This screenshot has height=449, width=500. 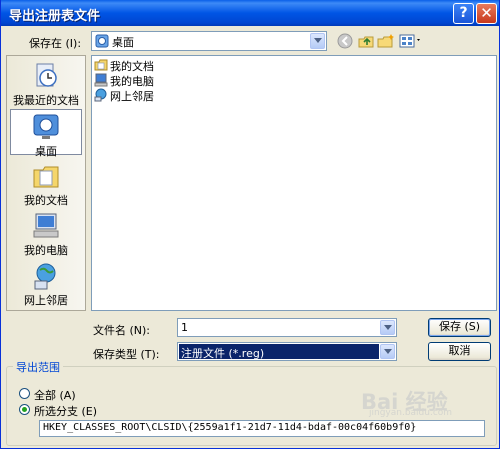 I want to click on filetype-dropdown: 注册文件 (*.reg), so click(x=287, y=351).